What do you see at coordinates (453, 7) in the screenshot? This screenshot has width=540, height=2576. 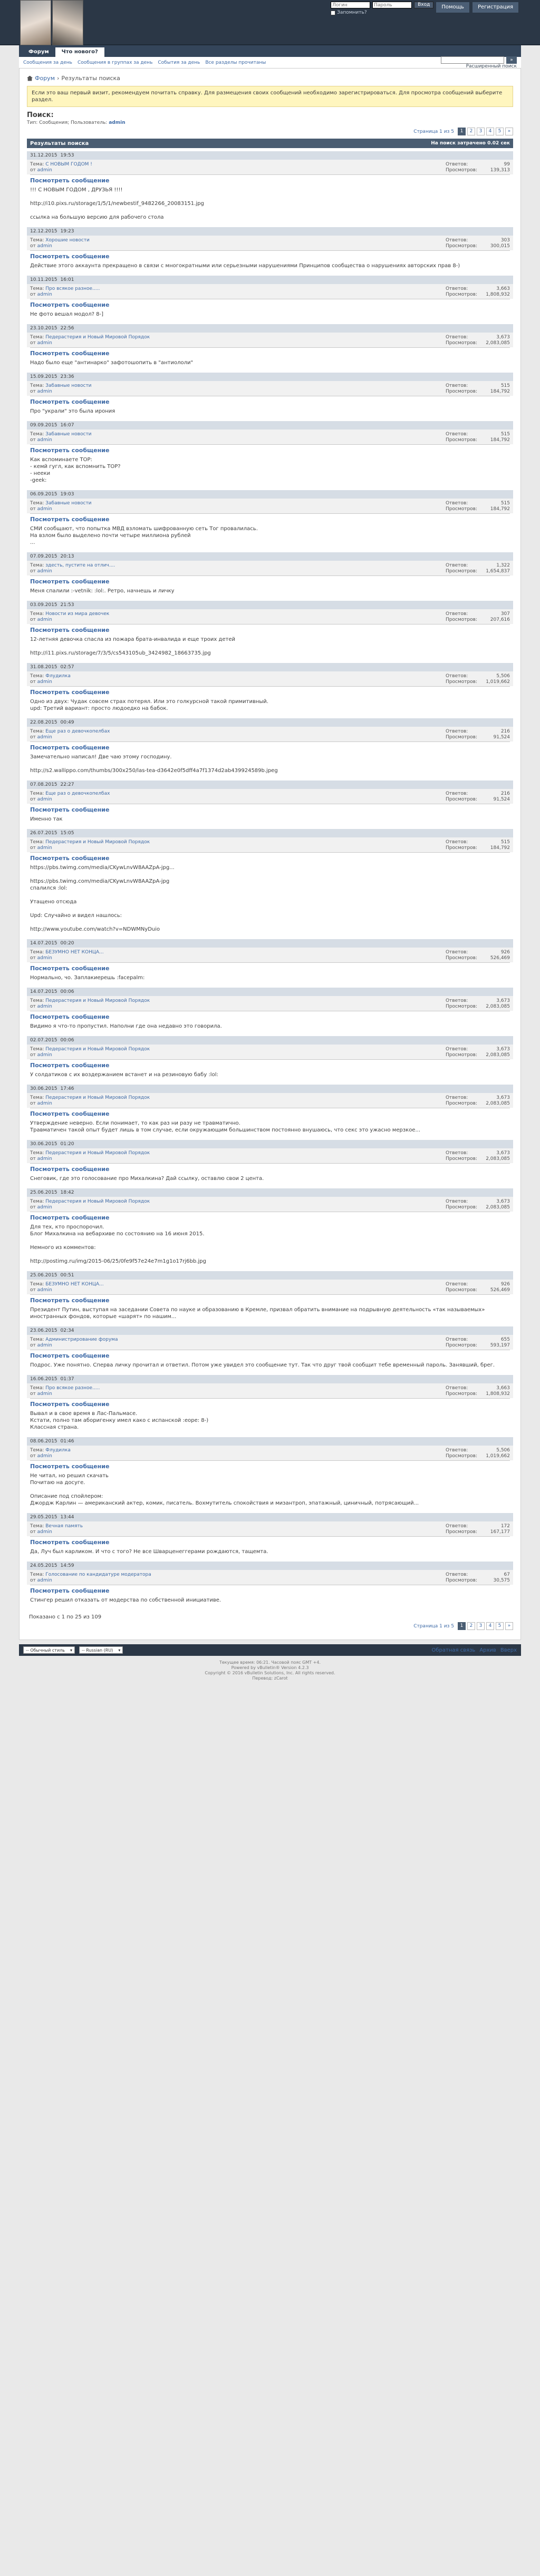 I see `help-button: Помощь` at bounding box center [453, 7].